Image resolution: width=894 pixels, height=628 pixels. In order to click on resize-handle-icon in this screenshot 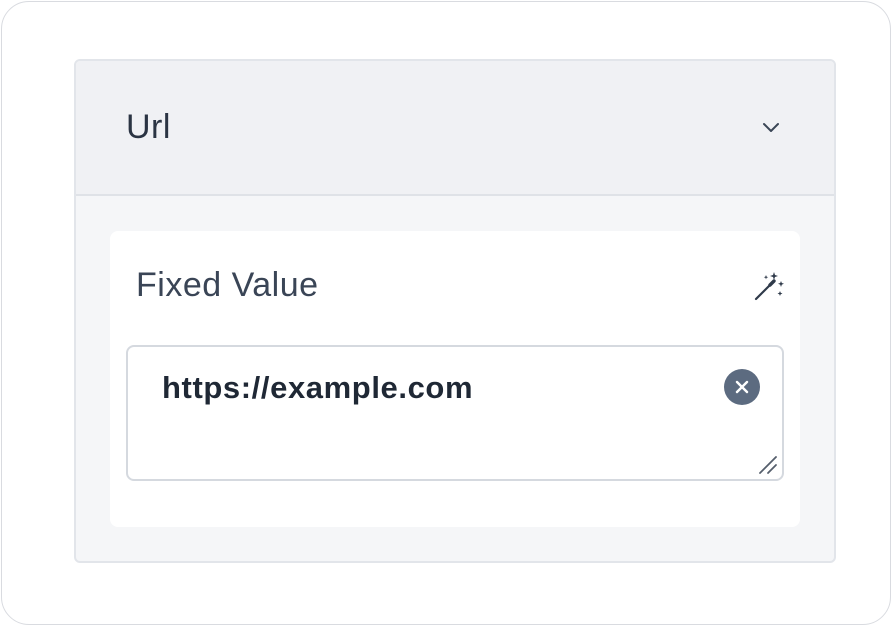, I will do `click(767, 464)`.